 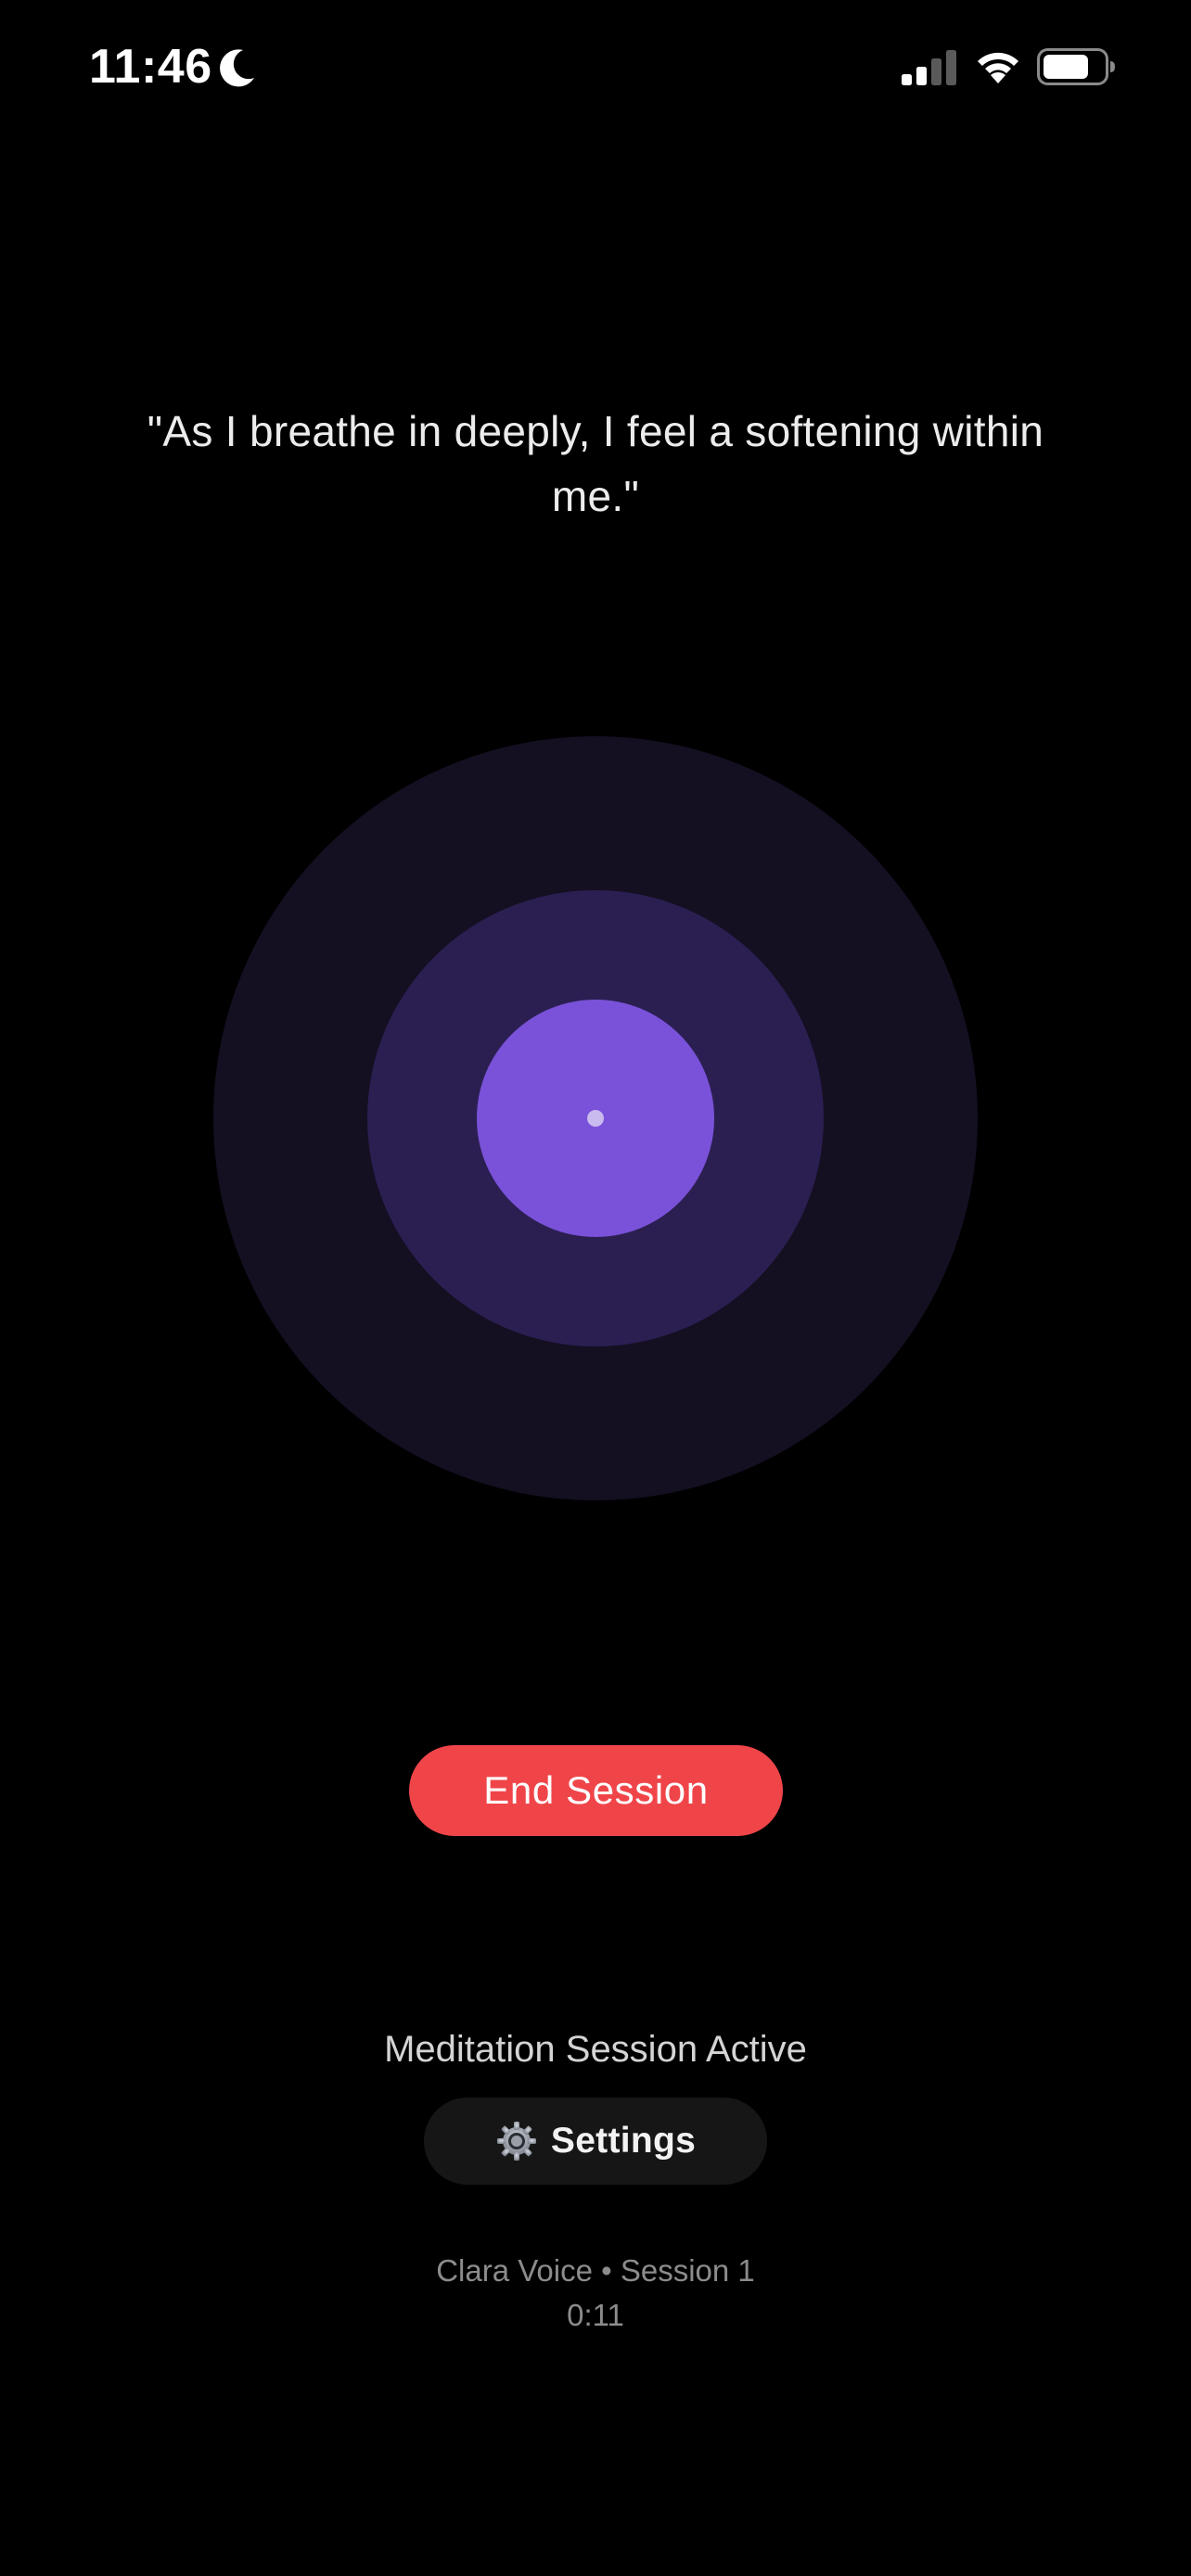 What do you see at coordinates (596, 1791) in the screenshot?
I see `end-session-button: End Session` at bounding box center [596, 1791].